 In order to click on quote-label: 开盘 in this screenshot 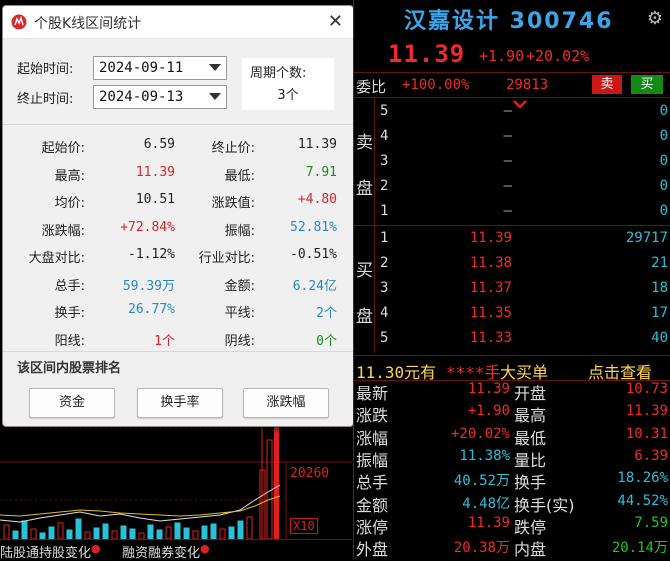, I will do `click(530, 393)`.